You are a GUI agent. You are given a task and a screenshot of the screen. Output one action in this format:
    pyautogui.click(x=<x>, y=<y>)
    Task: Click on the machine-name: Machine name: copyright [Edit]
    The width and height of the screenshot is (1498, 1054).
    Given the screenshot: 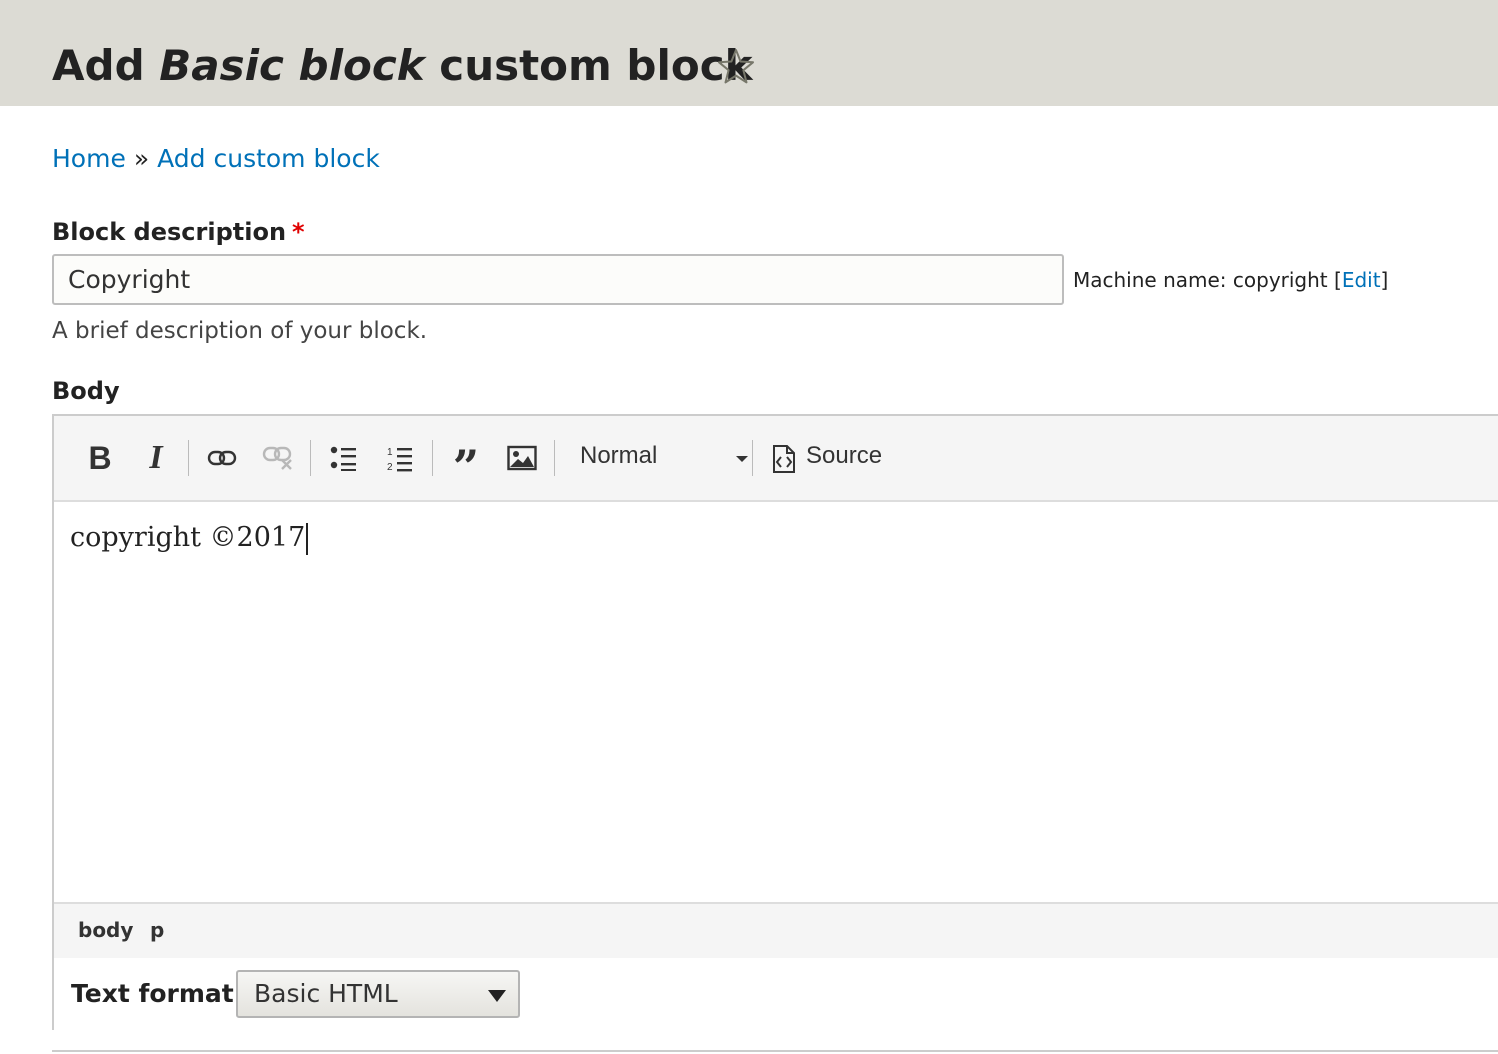 What is the action you would take?
    pyautogui.click(x=1231, y=280)
    